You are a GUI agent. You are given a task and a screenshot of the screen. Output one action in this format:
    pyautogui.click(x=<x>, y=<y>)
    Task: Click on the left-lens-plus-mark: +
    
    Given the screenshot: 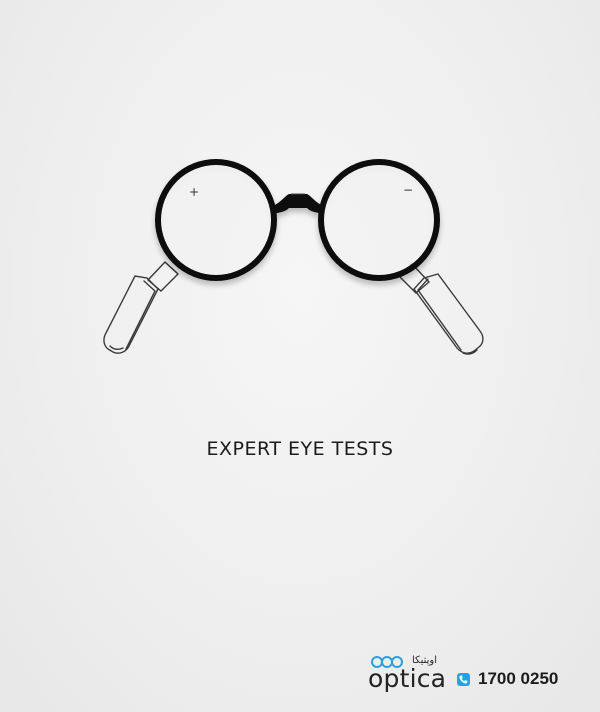 What is the action you would take?
    pyautogui.click(x=194, y=192)
    